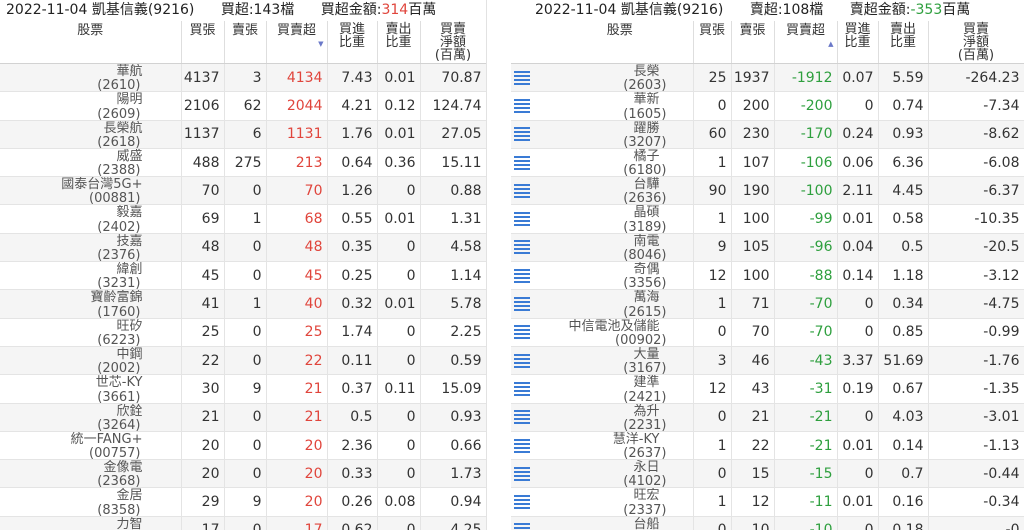 The image size is (1024, 530). I want to click on stock-name: 華新, so click(646, 100).